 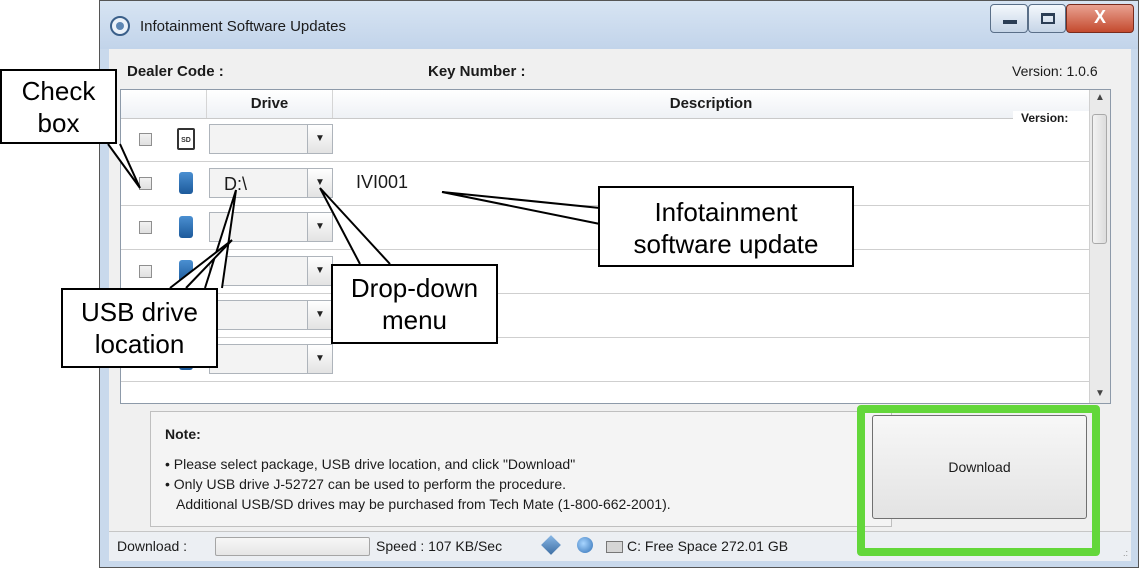 What do you see at coordinates (271, 183) in the screenshot?
I see `drive-dropdown: D:\ ▼` at bounding box center [271, 183].